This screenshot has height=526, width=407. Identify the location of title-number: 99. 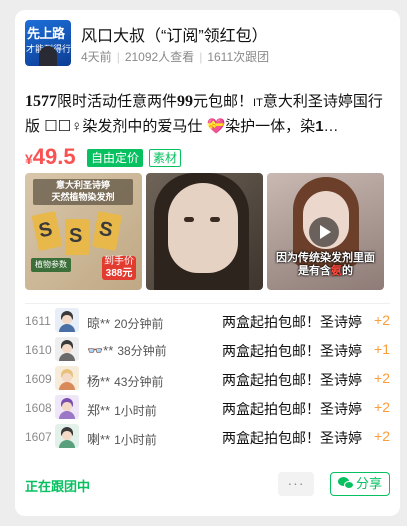
(185, 101).